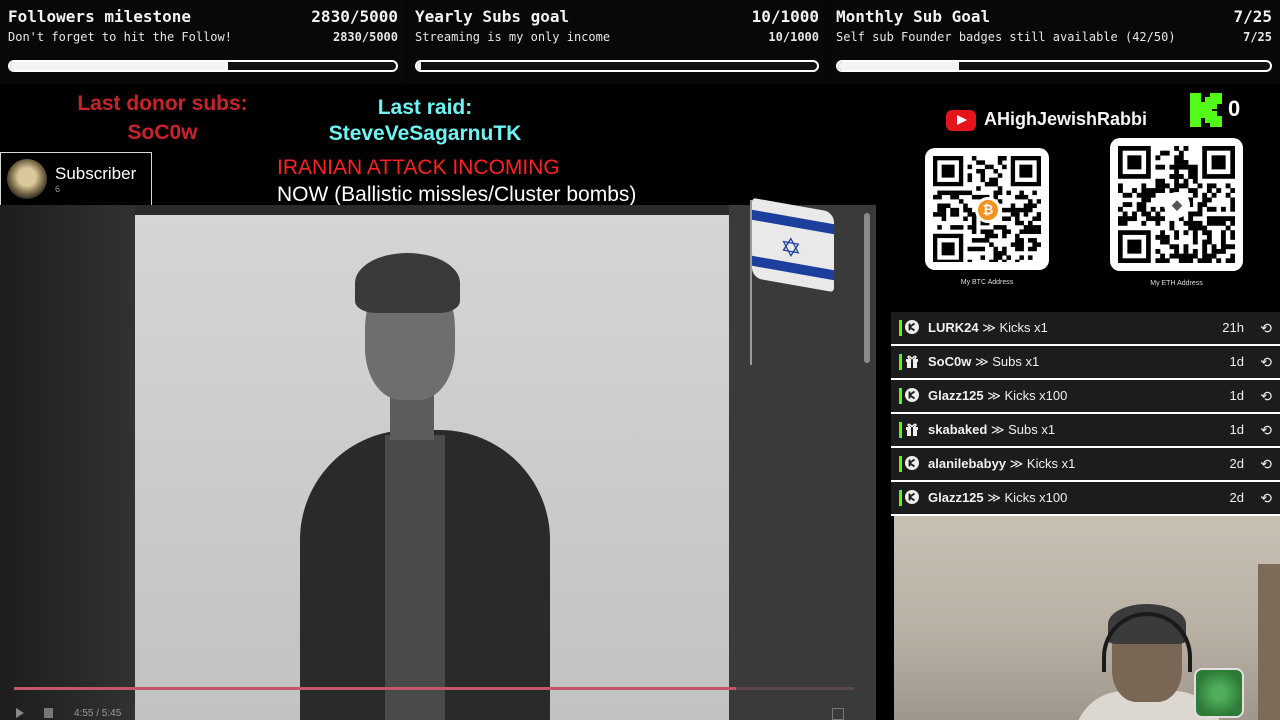  I want to click on video-scrollbar, so click(867, 288).